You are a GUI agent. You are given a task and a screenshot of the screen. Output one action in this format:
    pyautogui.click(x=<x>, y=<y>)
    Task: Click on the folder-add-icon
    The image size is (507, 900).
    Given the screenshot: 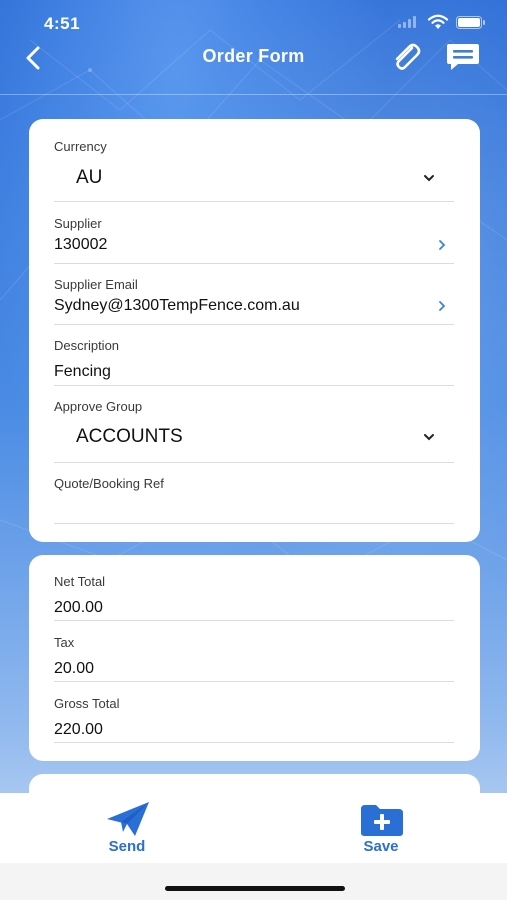 What is the action you would take?
    pyautogui.click(x=382, y=820)
    